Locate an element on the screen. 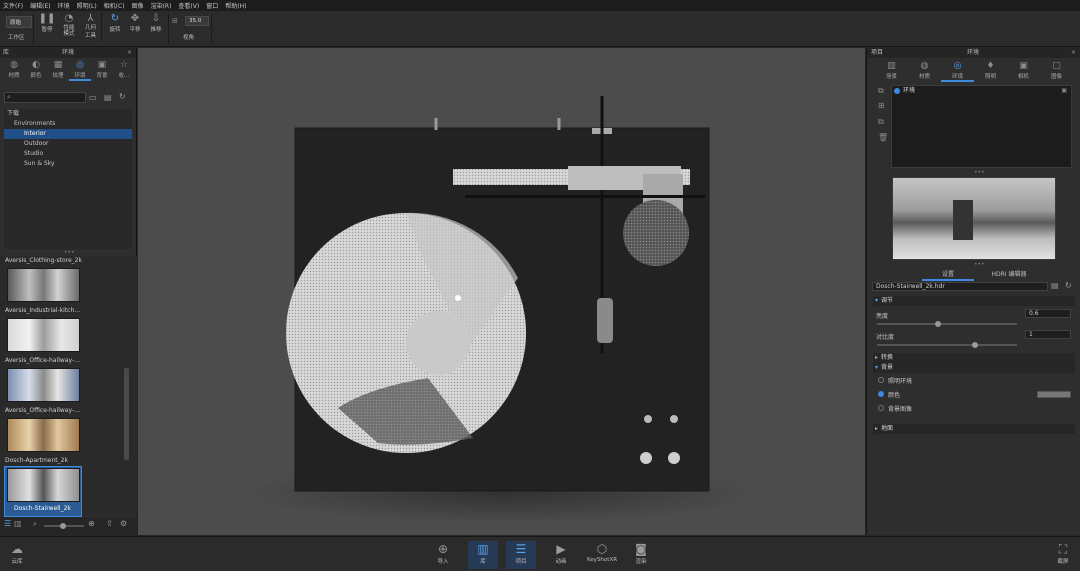  tab-environment: ◎ 环境 is located at coordinates (957, 71).